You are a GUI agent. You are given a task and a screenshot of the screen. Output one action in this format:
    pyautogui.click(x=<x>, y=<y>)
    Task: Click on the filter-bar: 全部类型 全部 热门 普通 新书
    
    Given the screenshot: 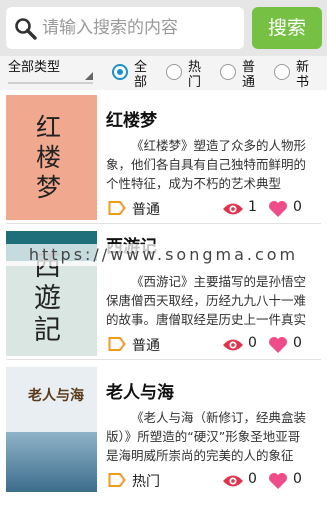 What is the action you would take?
    pyautogui.click(x=163, y=73)
    